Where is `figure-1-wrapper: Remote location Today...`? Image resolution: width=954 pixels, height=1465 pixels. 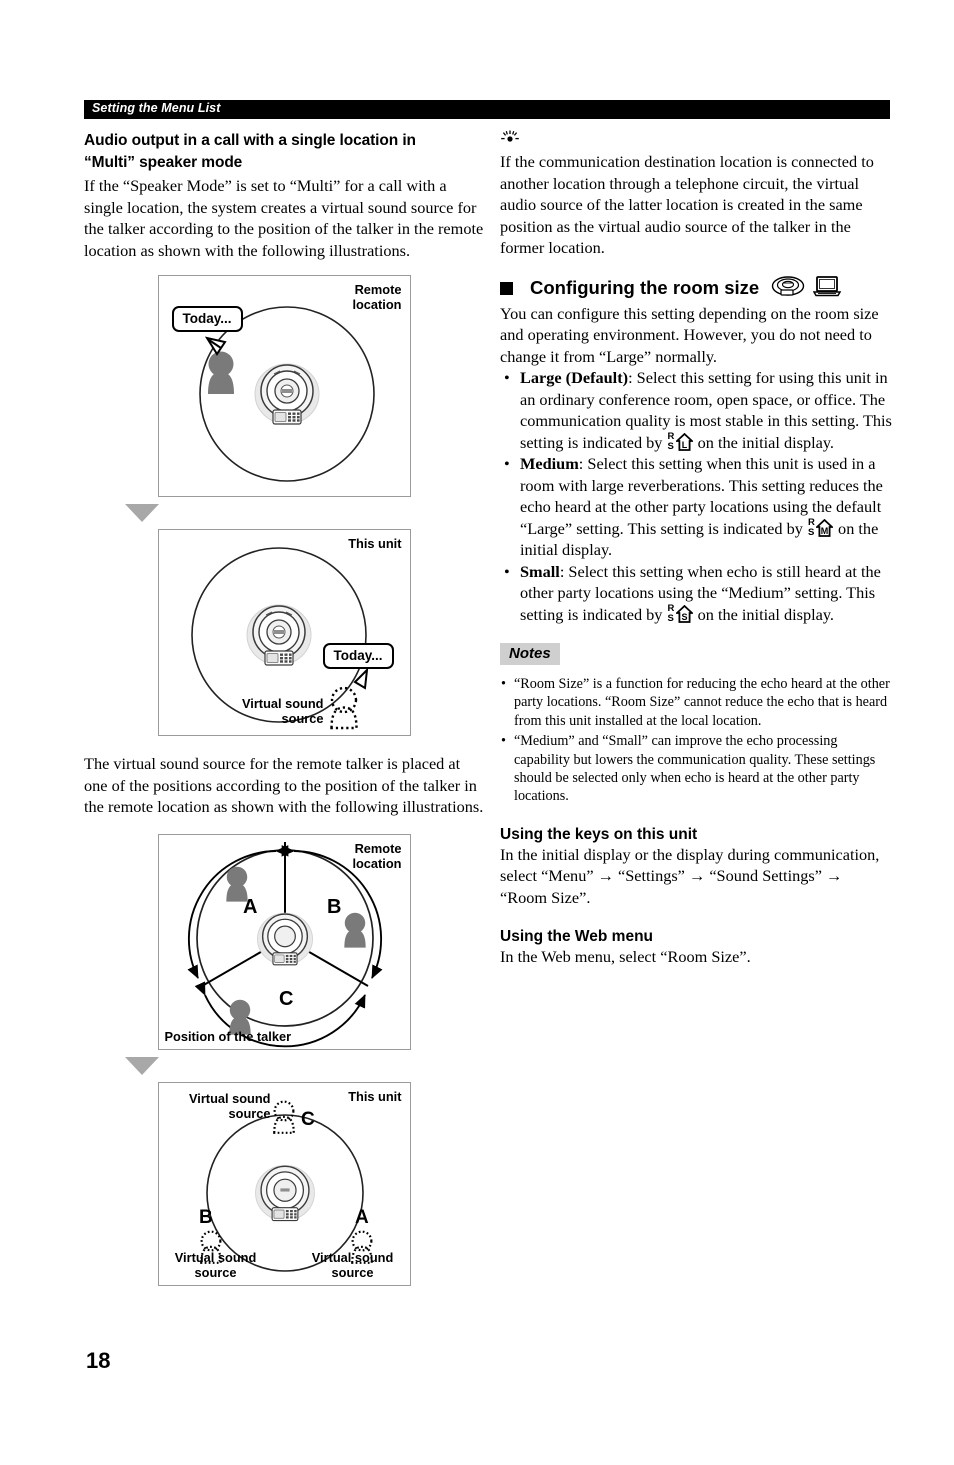
figure-1-wrapper: Remote location Today... is located at coordinates (284, 386).